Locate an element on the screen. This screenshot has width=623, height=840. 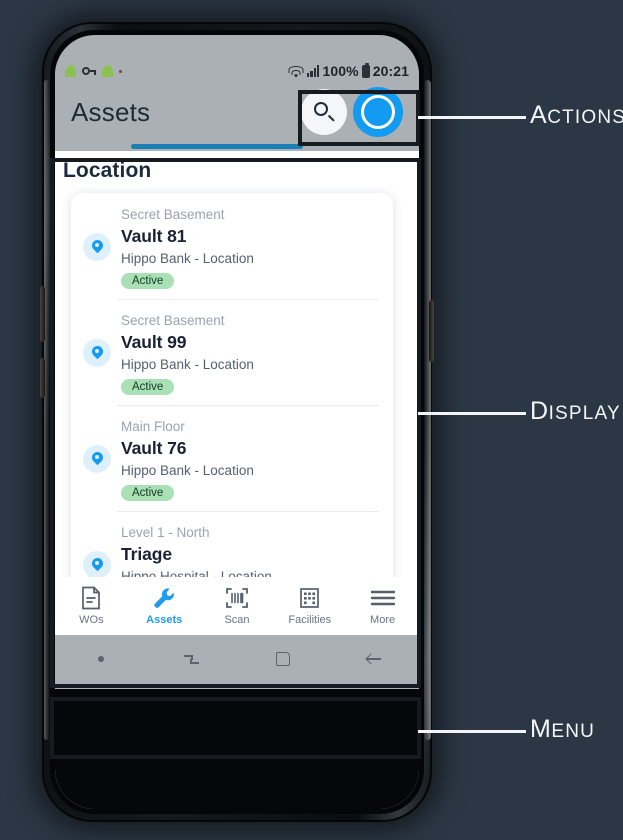
list-item-sublabel: Level 1 - North is located at coordinates (165, 532).